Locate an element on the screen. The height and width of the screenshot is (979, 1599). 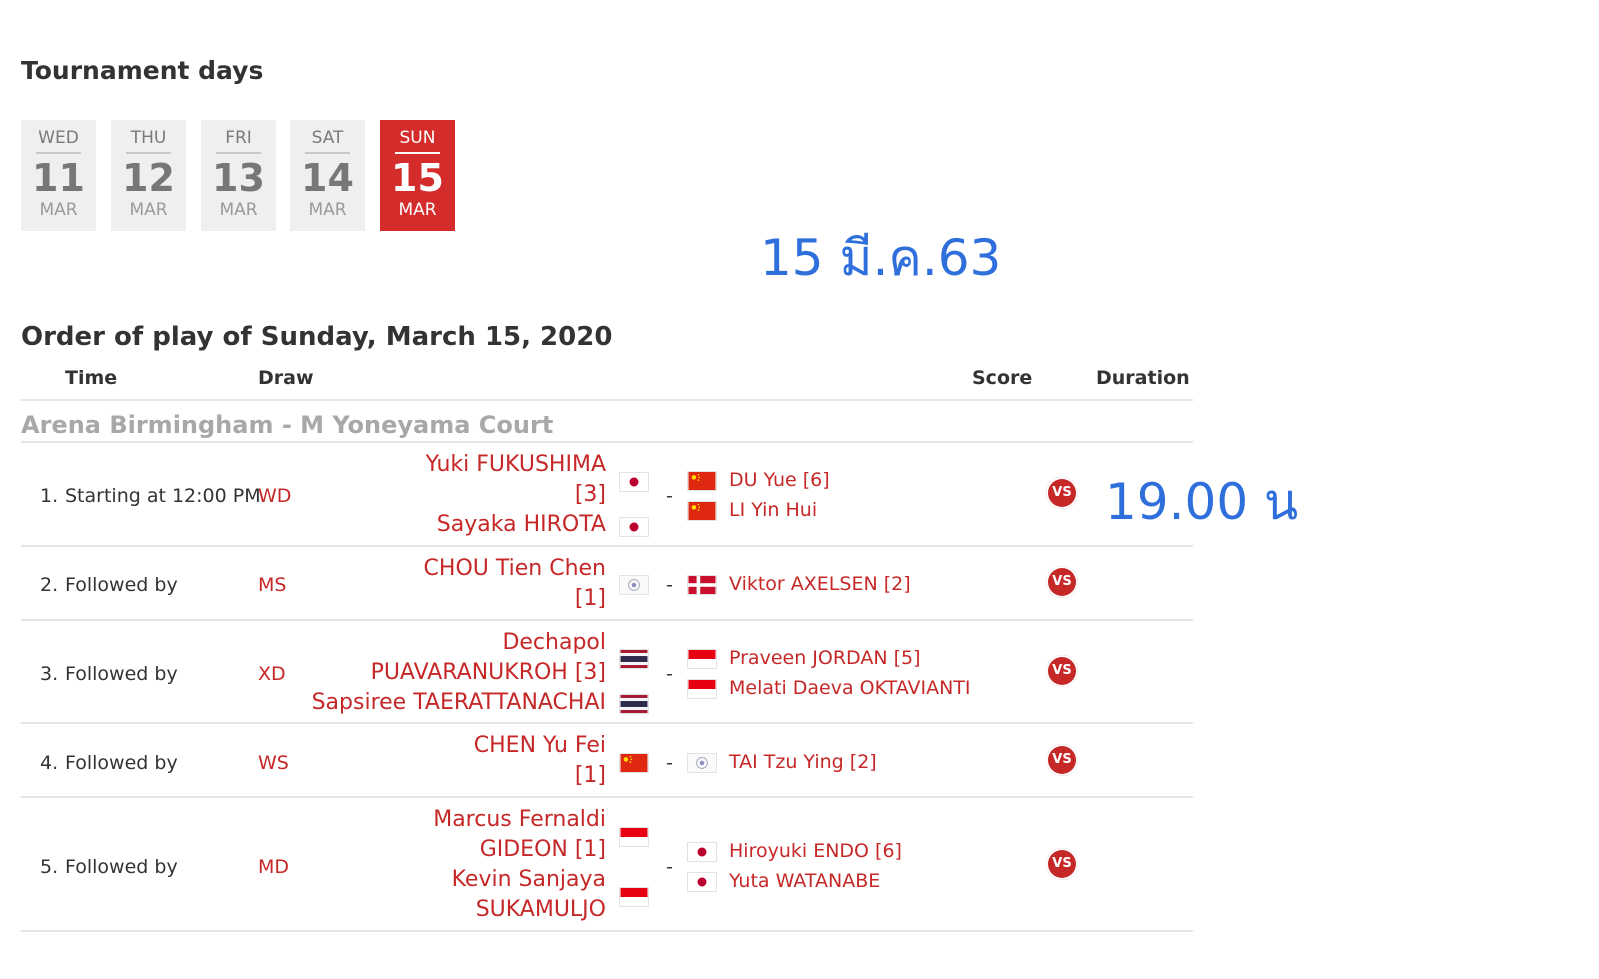
player-name: [3] is located at coordinates (516, 495).